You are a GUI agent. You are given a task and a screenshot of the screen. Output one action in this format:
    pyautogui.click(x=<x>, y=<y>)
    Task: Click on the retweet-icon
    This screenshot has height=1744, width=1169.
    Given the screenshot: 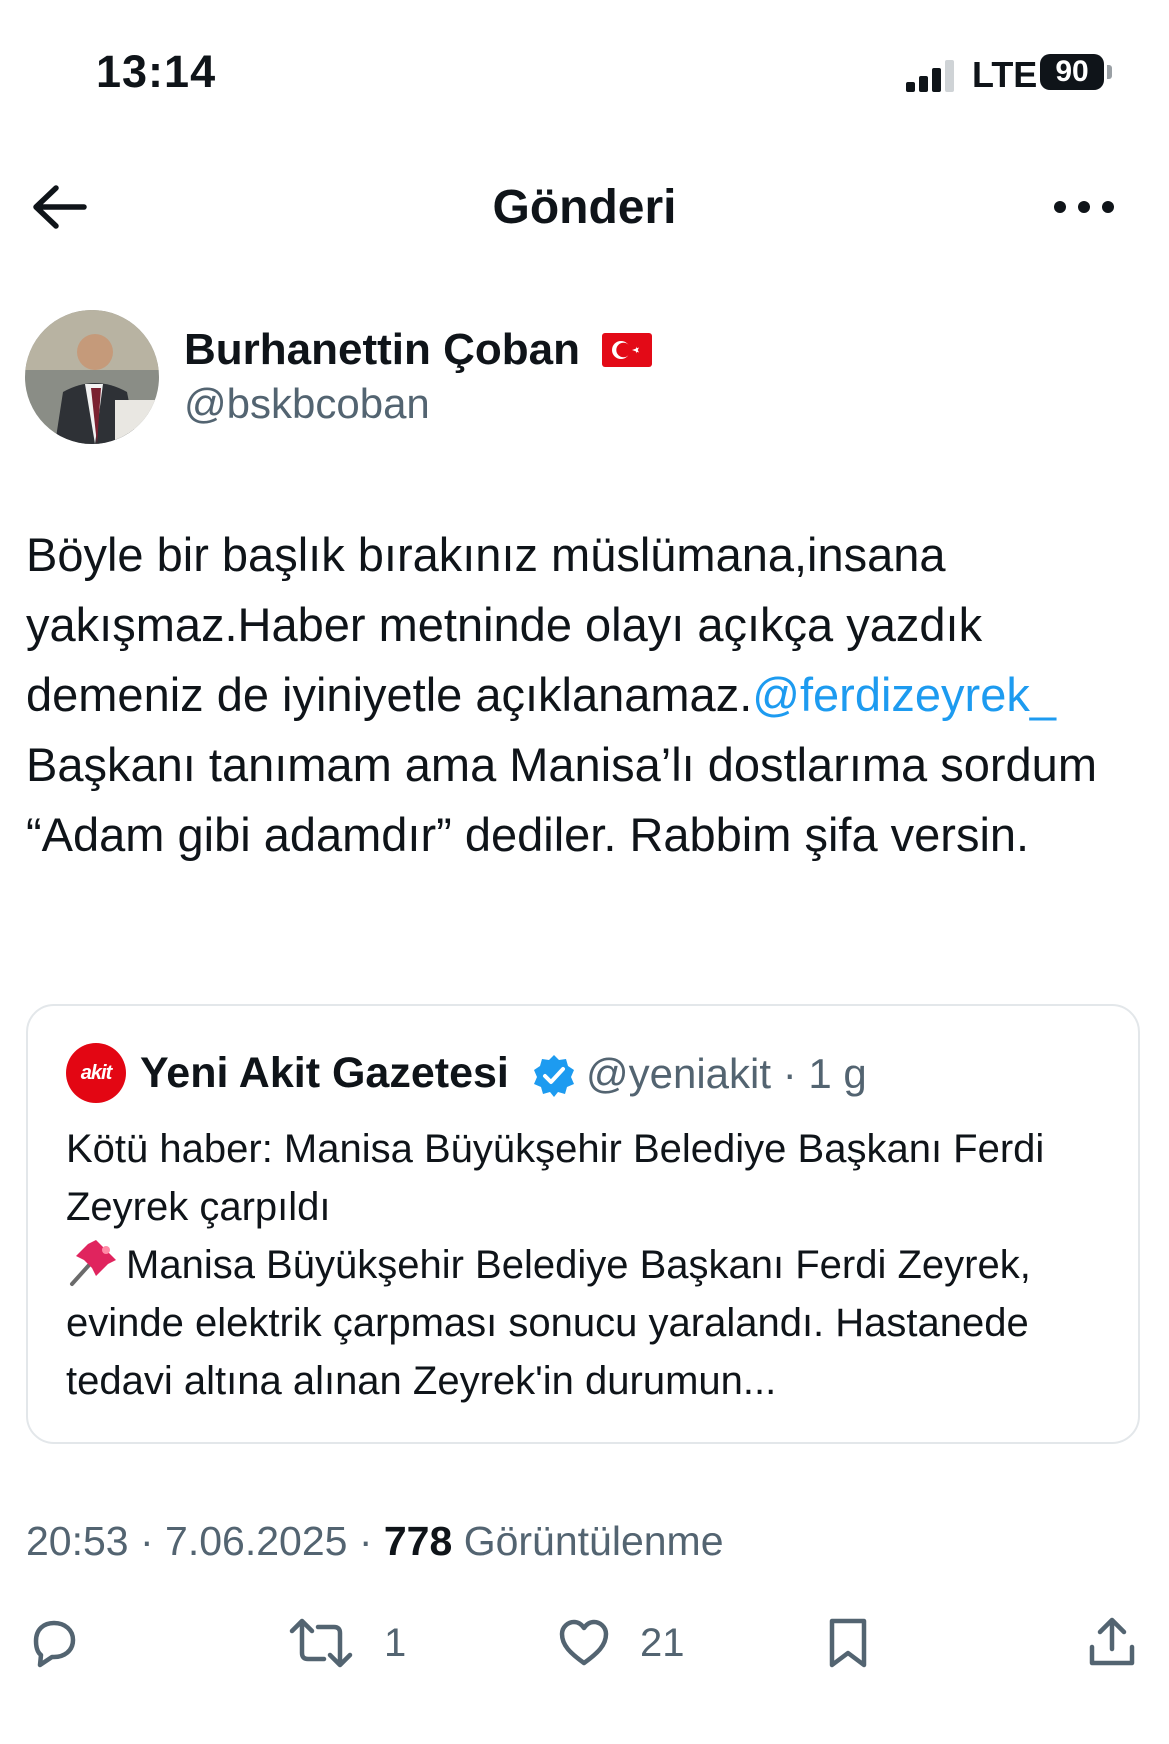 What is the action you would take?
    pyautogui.click(x=321, y=1643)
    